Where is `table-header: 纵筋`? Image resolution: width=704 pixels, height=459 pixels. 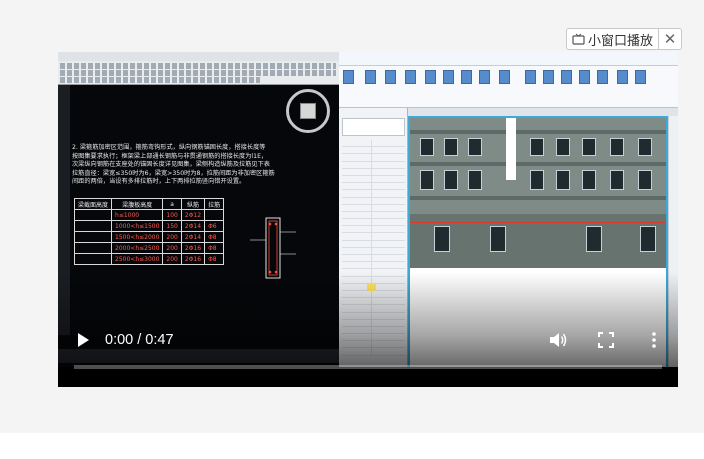
table-header: 纵筋 is located at coordinates (193, 204).